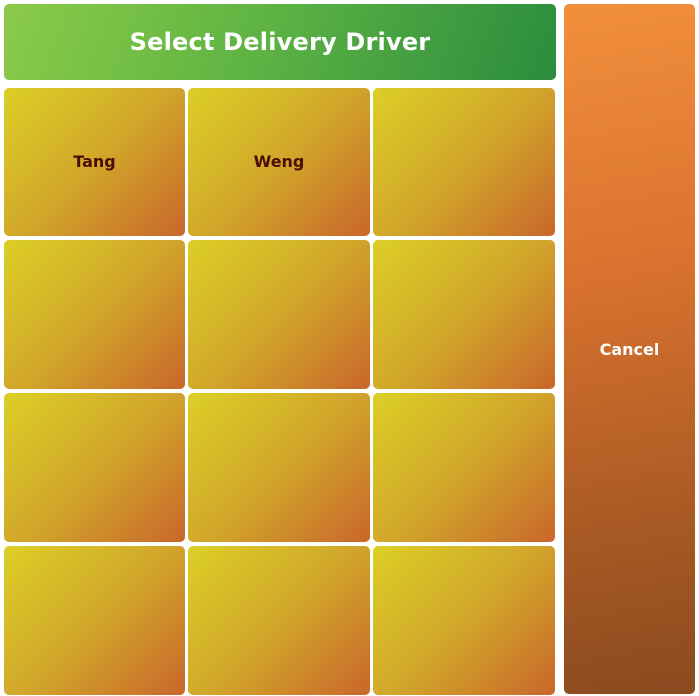 The image size is (699, 696). I want to click on driver-button-1: Tang, so click(94, 162).